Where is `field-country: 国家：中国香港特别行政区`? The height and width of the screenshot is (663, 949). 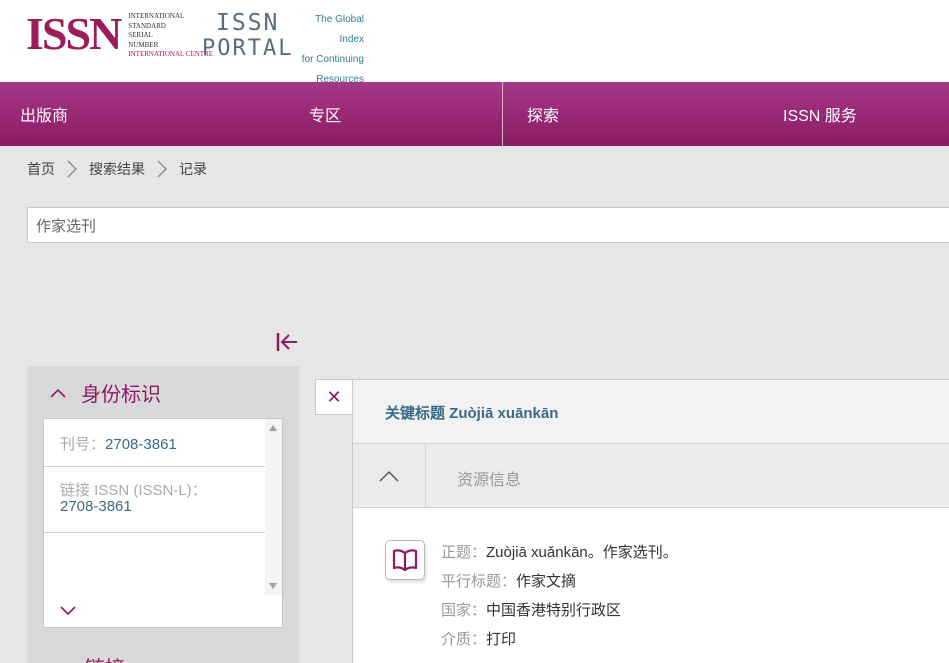 field-country: 国家：中国香港特别行政区 is located at coordinates (559, 610).